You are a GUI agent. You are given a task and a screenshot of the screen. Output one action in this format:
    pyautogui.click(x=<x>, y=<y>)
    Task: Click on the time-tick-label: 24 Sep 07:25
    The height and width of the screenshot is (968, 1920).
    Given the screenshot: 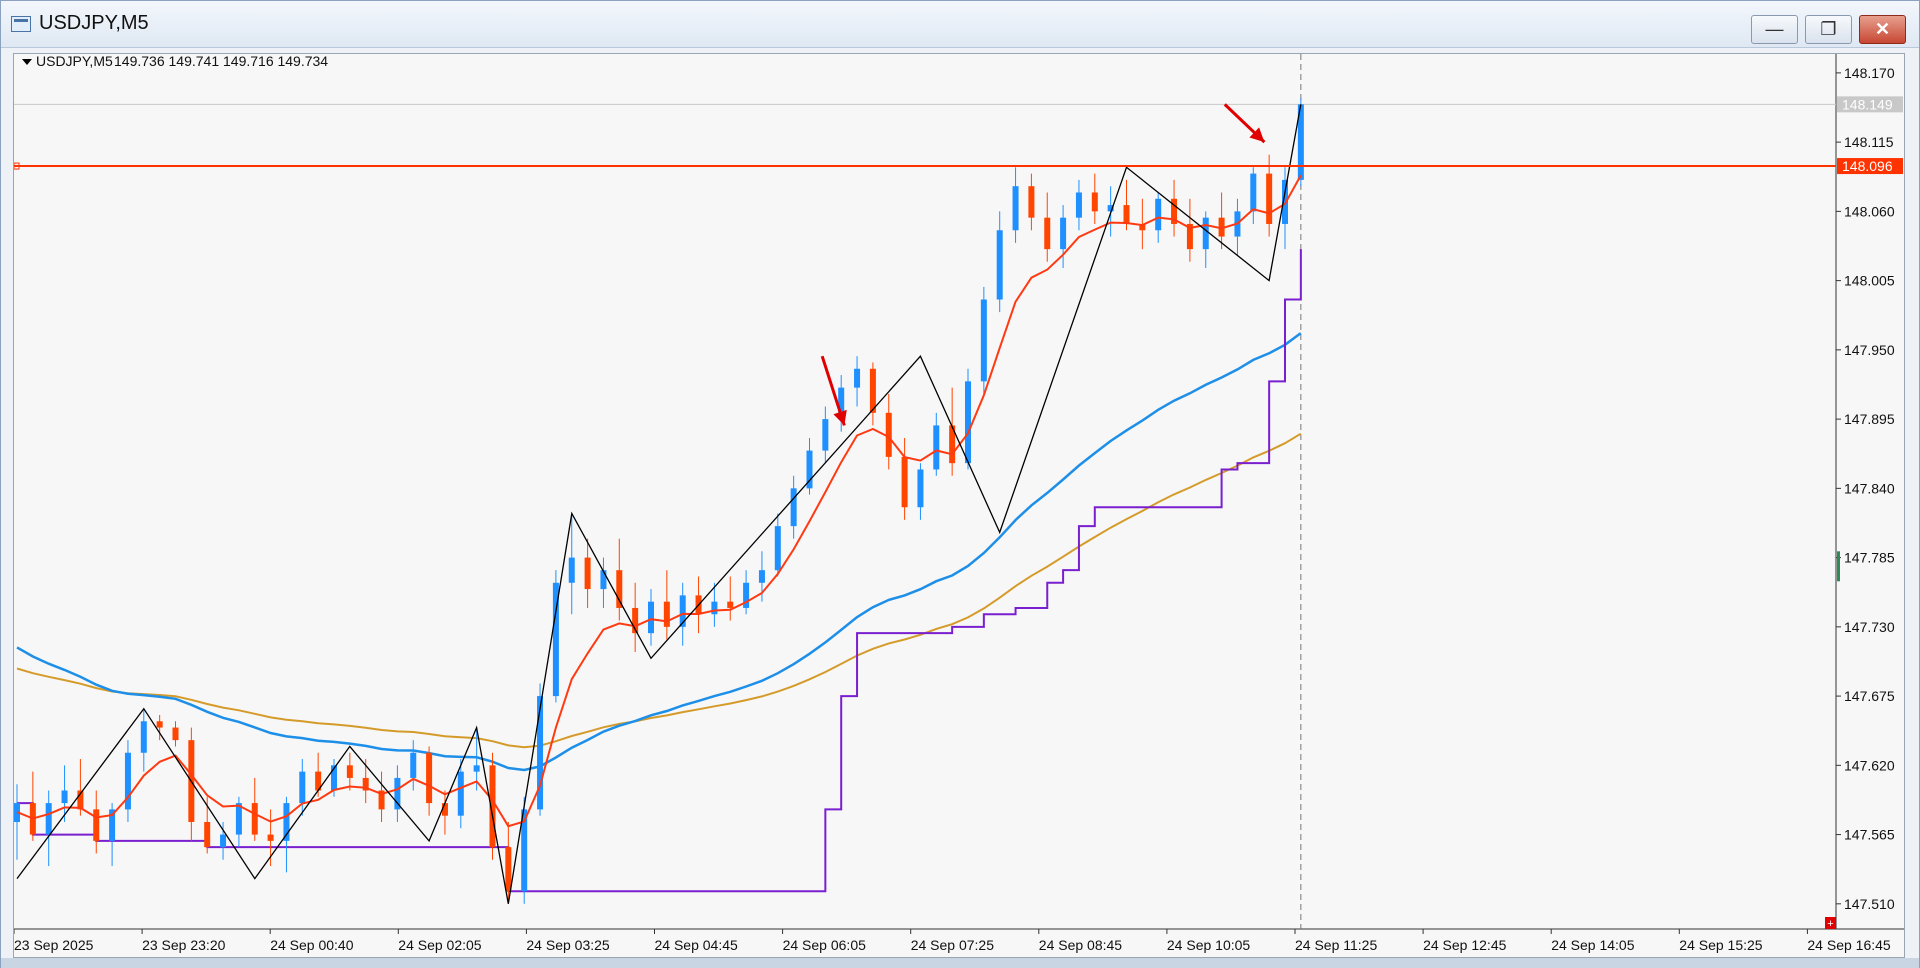 What is the action you would take?
    pyautogui.click(x=953, y=945)
    